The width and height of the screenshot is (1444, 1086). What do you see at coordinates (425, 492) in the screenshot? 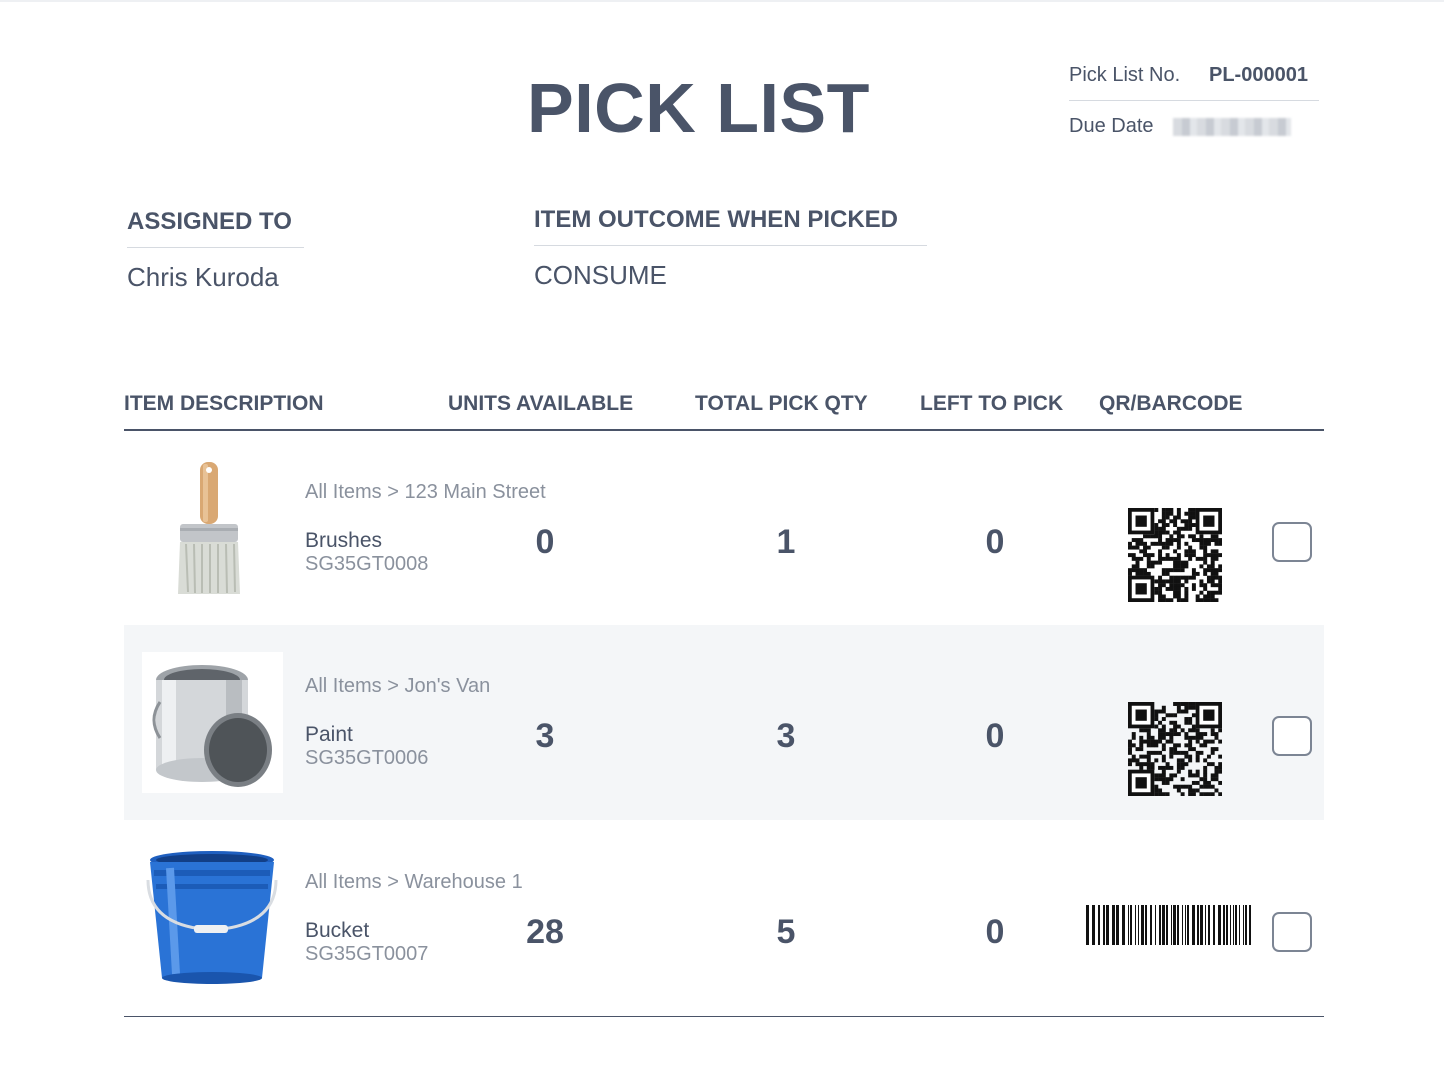
I see `item-location-path: All Items > 123 Main Street` at bounding box center [425, 492].